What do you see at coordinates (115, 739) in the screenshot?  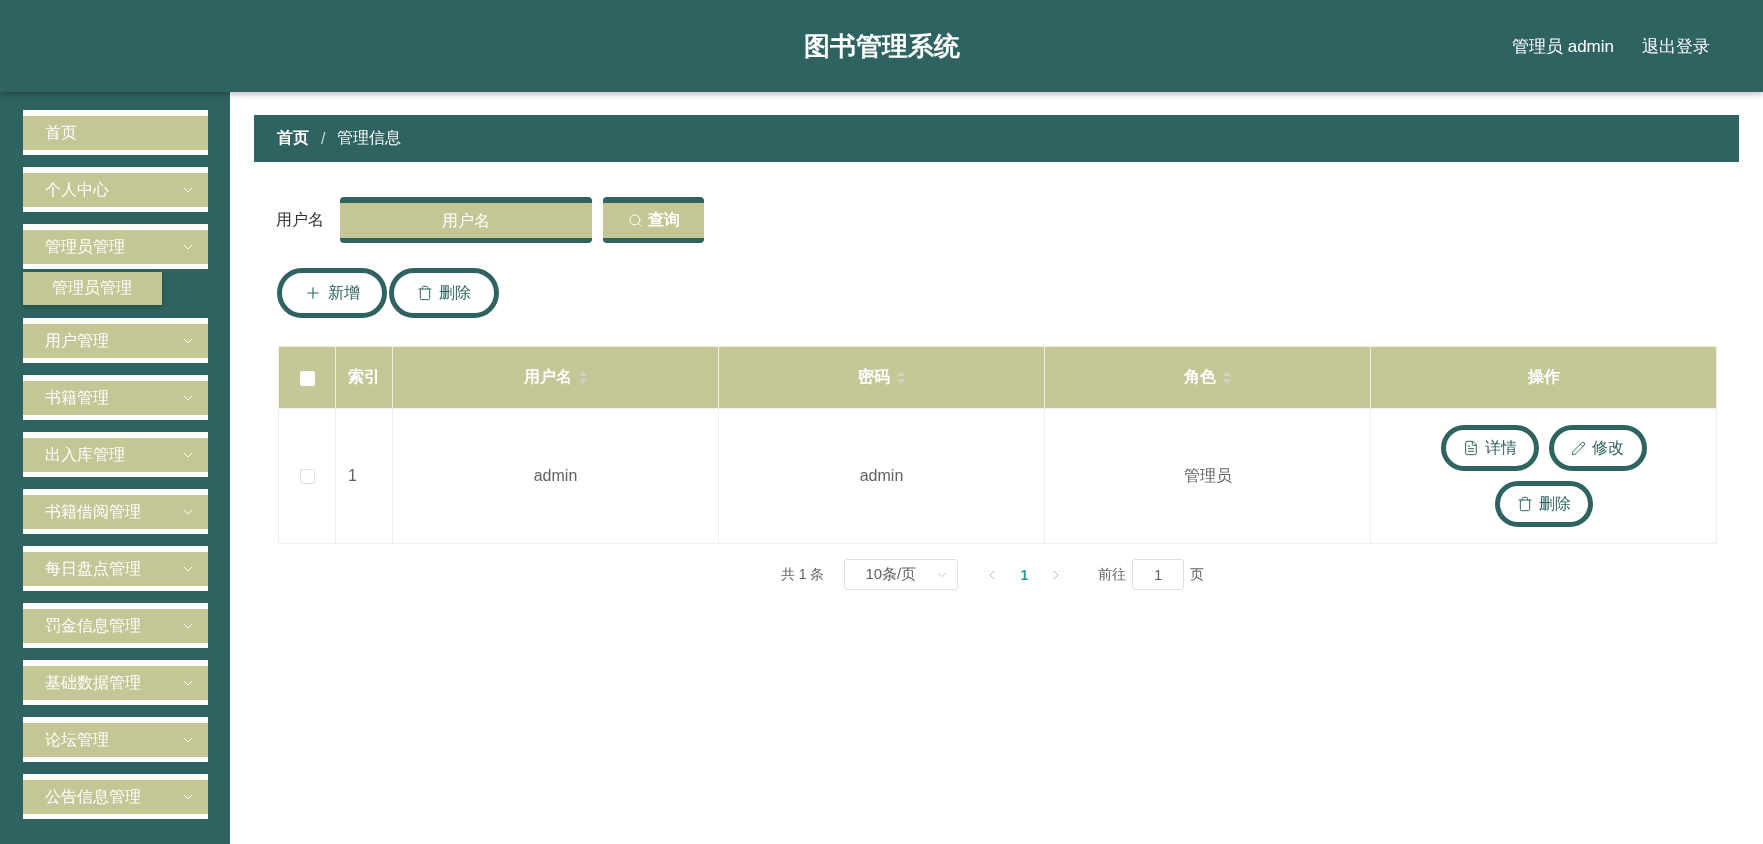 I see `sidebar-item: 论坛管理` at bounding box center [115, 739].